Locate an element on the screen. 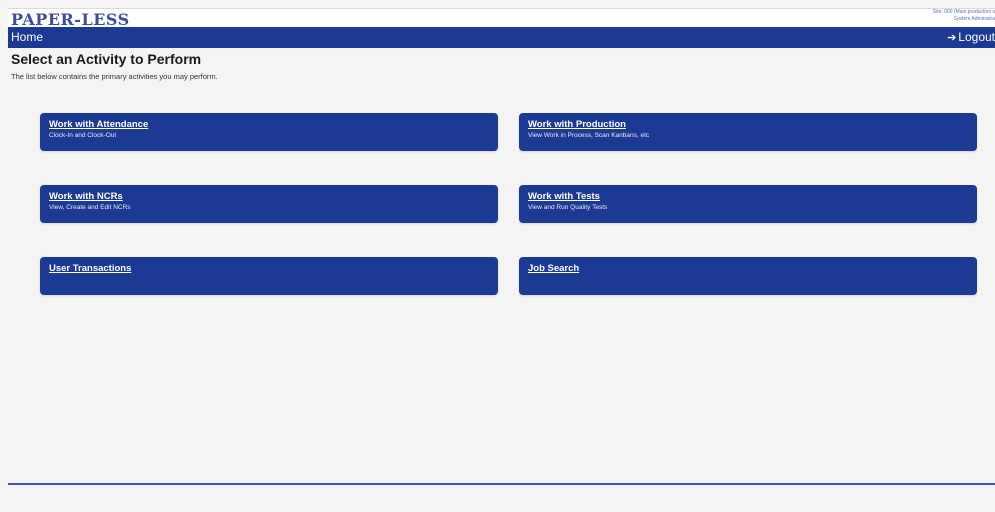 The width and height of the screenshot is (995, 512). activity-card-user-transactions: User Transactions is located at coordinates (269, 276).